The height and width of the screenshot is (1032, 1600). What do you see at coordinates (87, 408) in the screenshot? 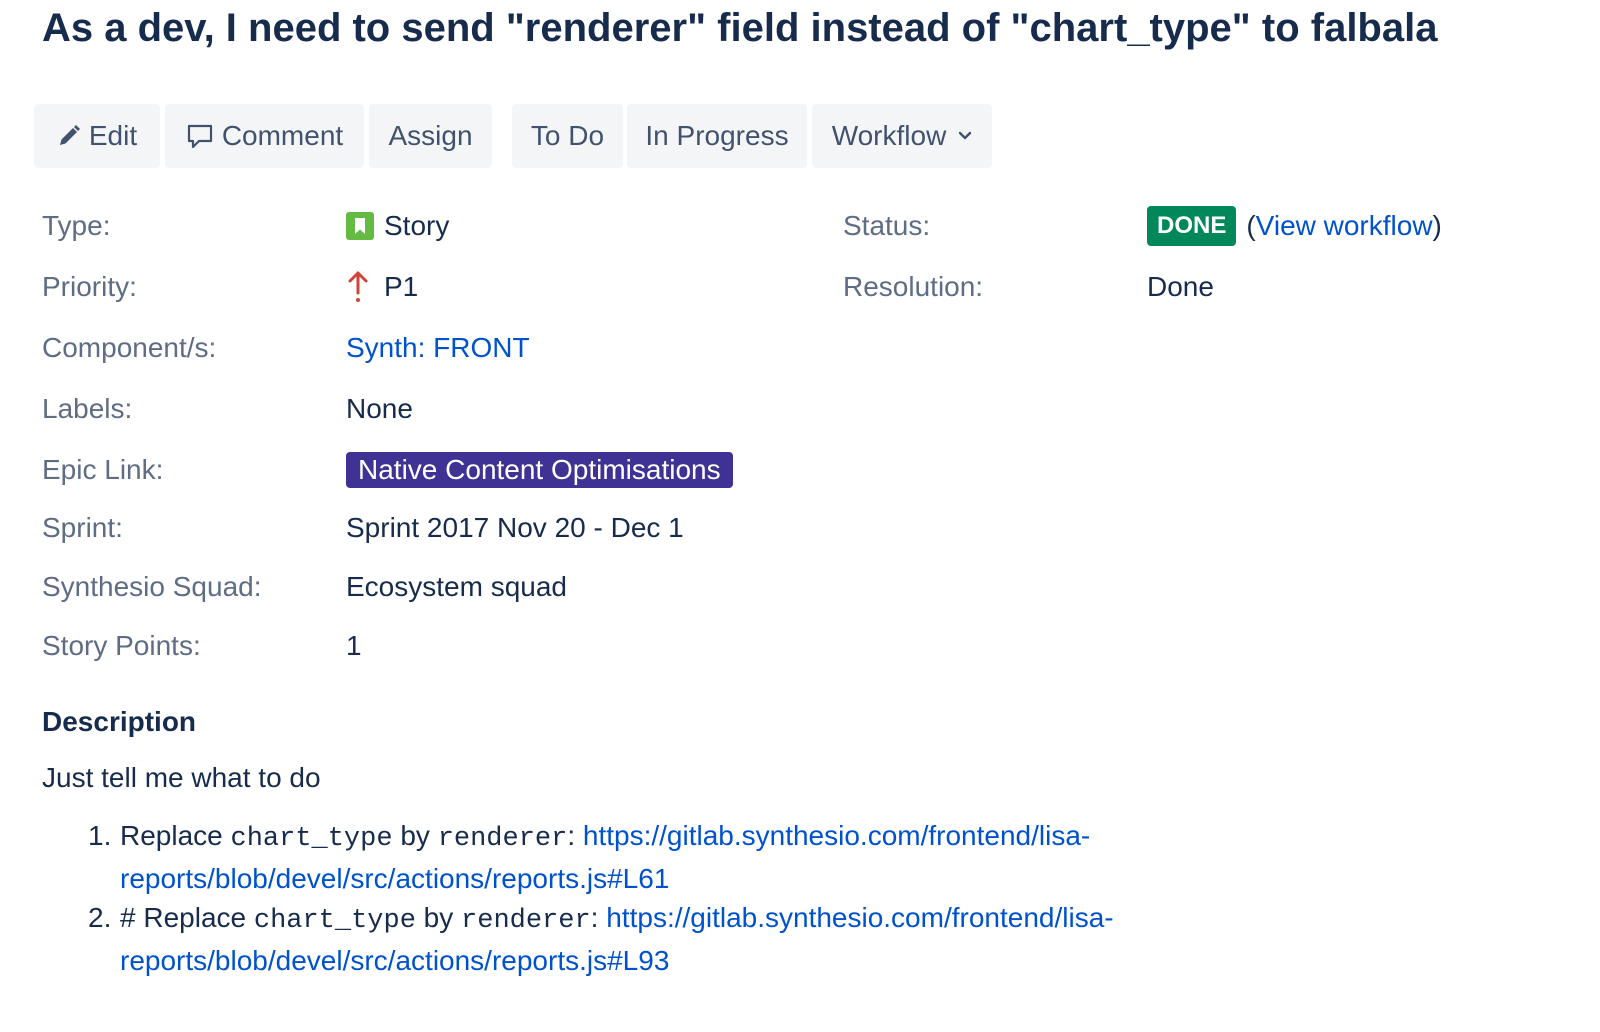
I see `labels-label: Labels:` at bounding box center [87, 408].